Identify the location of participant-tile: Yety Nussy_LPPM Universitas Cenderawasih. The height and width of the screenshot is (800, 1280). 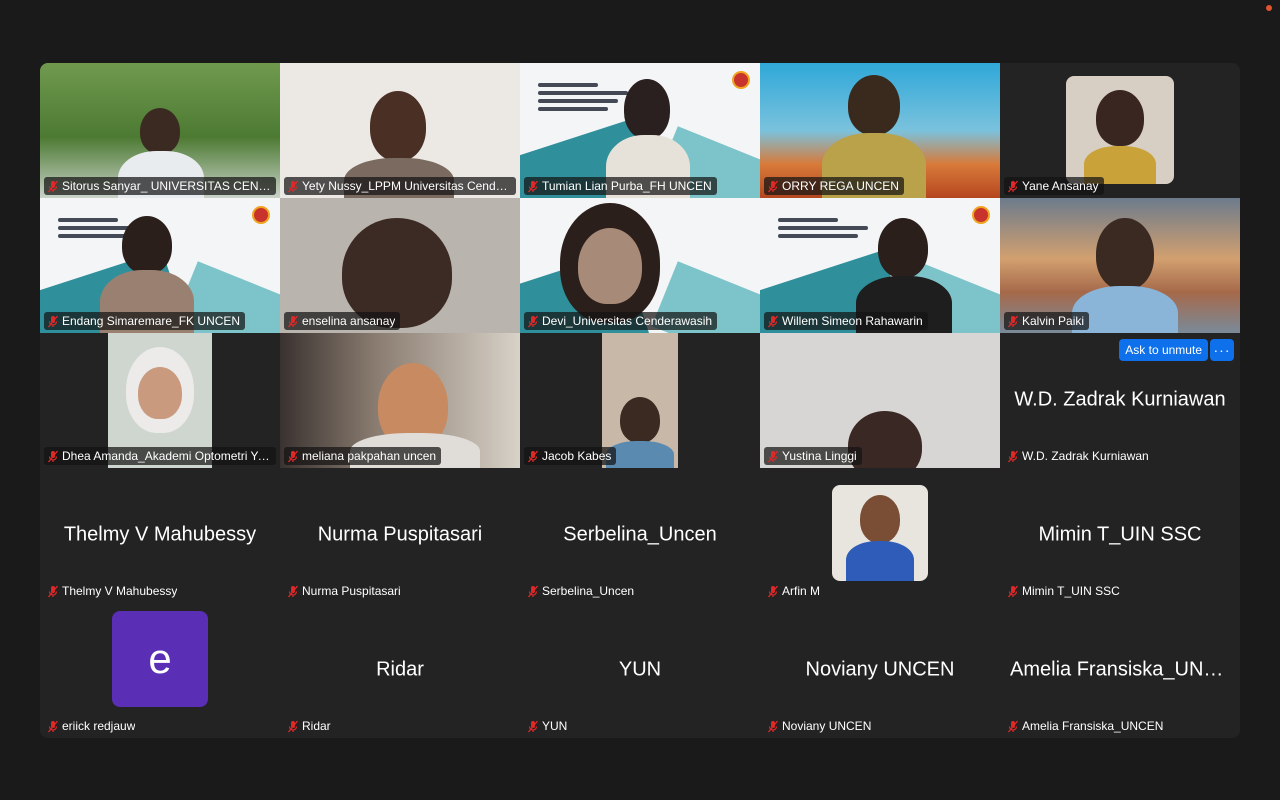
(400, 130).